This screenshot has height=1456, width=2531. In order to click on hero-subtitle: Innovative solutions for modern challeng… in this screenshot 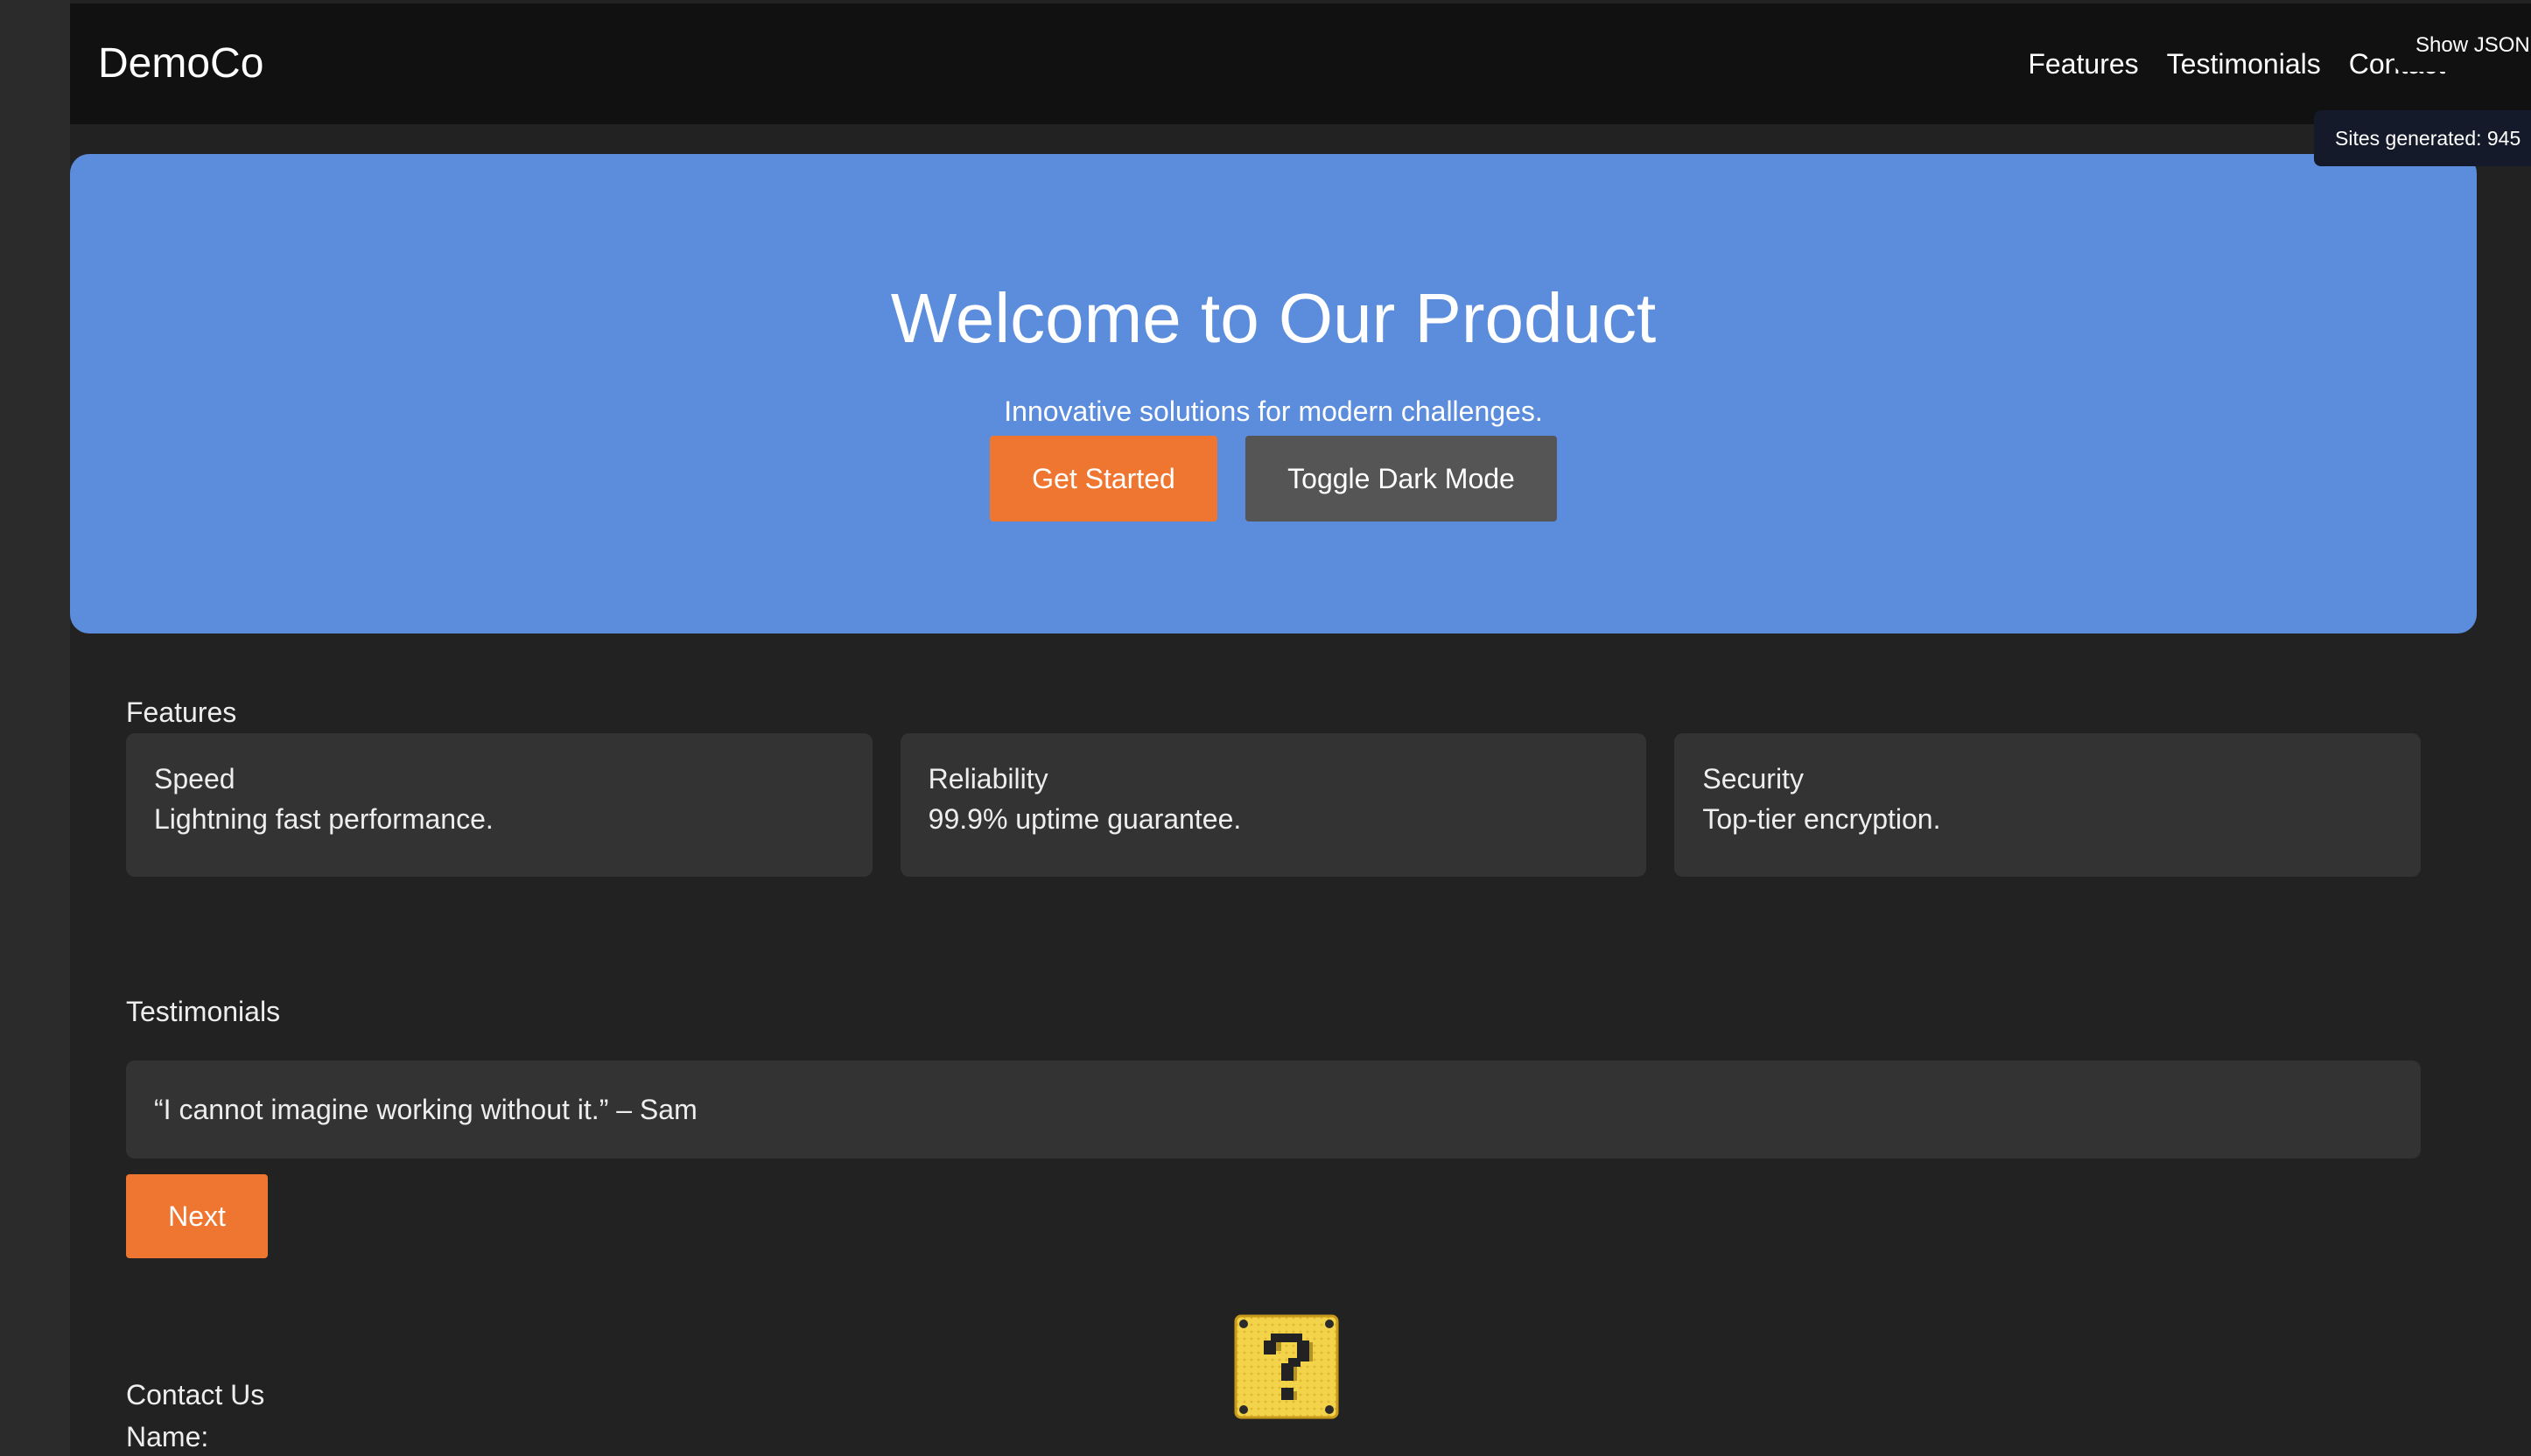, I will do `click(1274, 411)`.